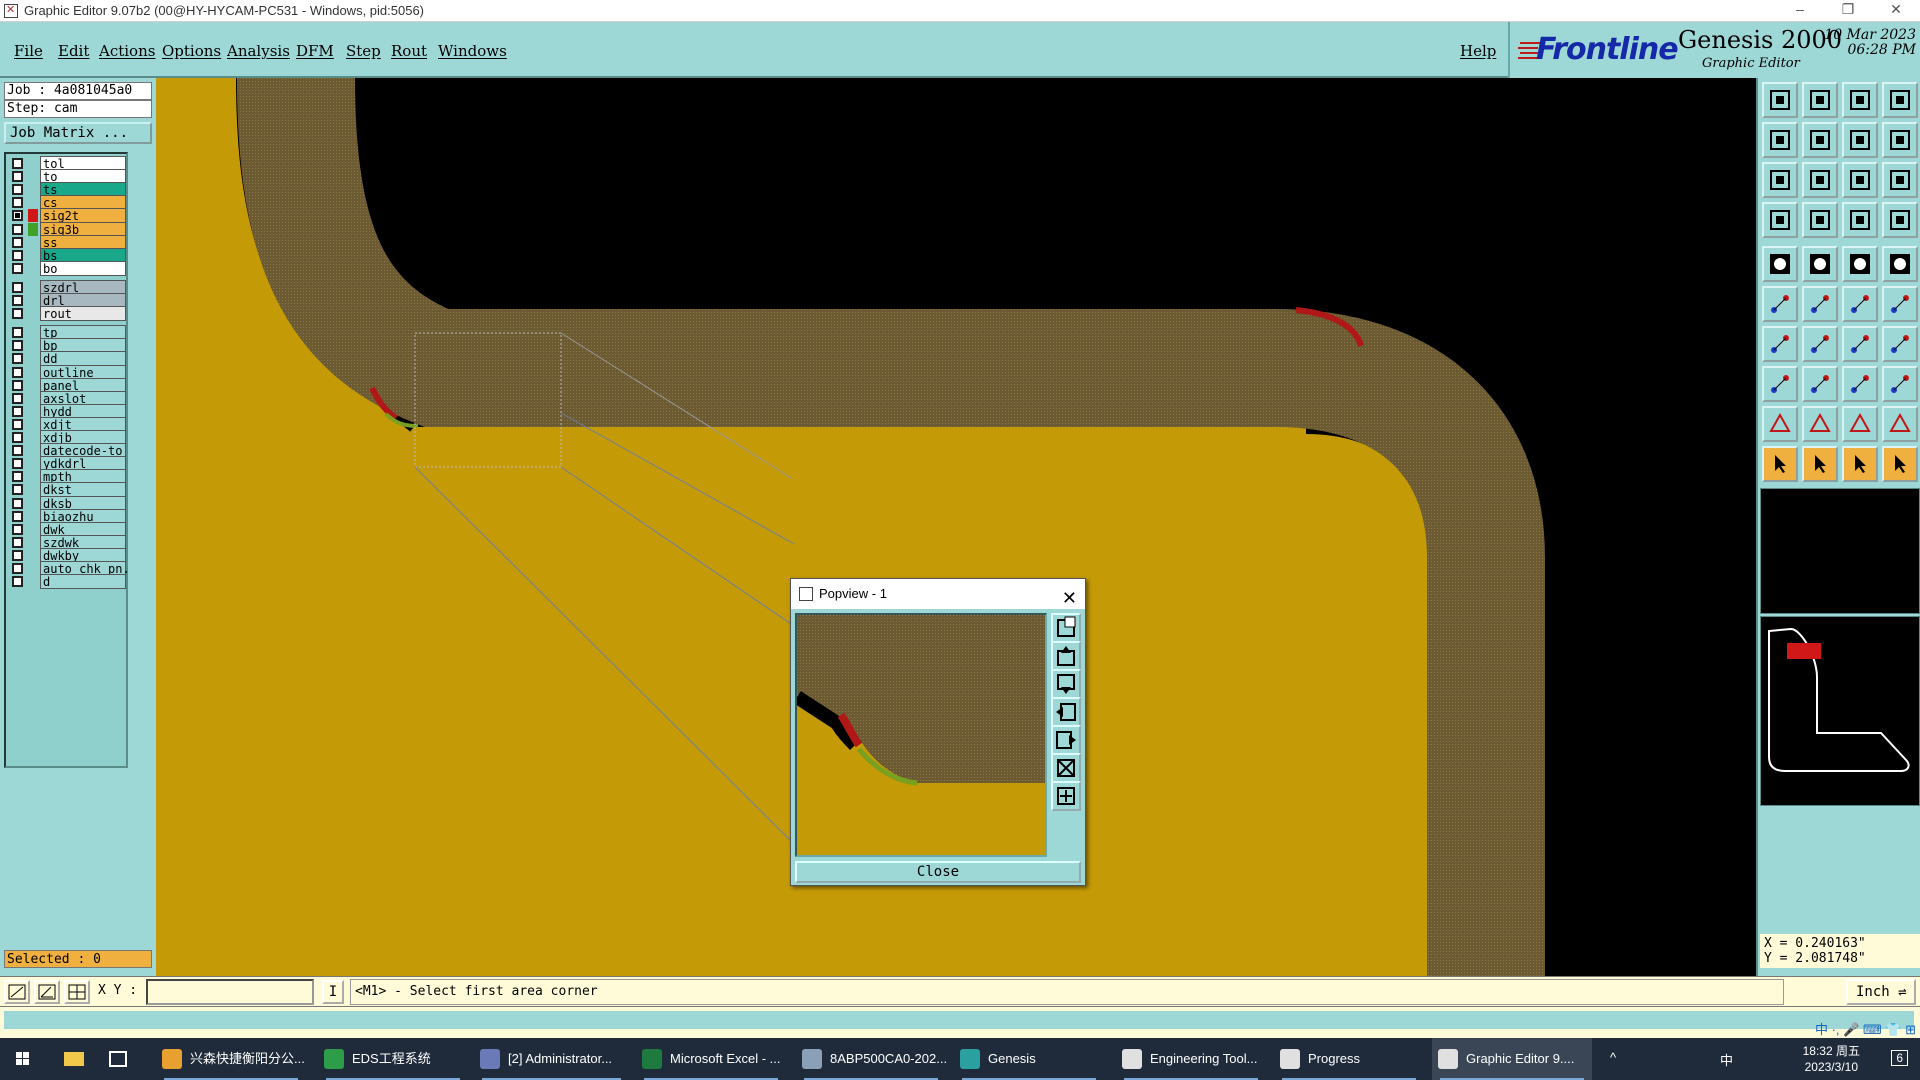  Describe the element at coordinates (22, 1059) in the screenshot. I see `start-button` at that location.